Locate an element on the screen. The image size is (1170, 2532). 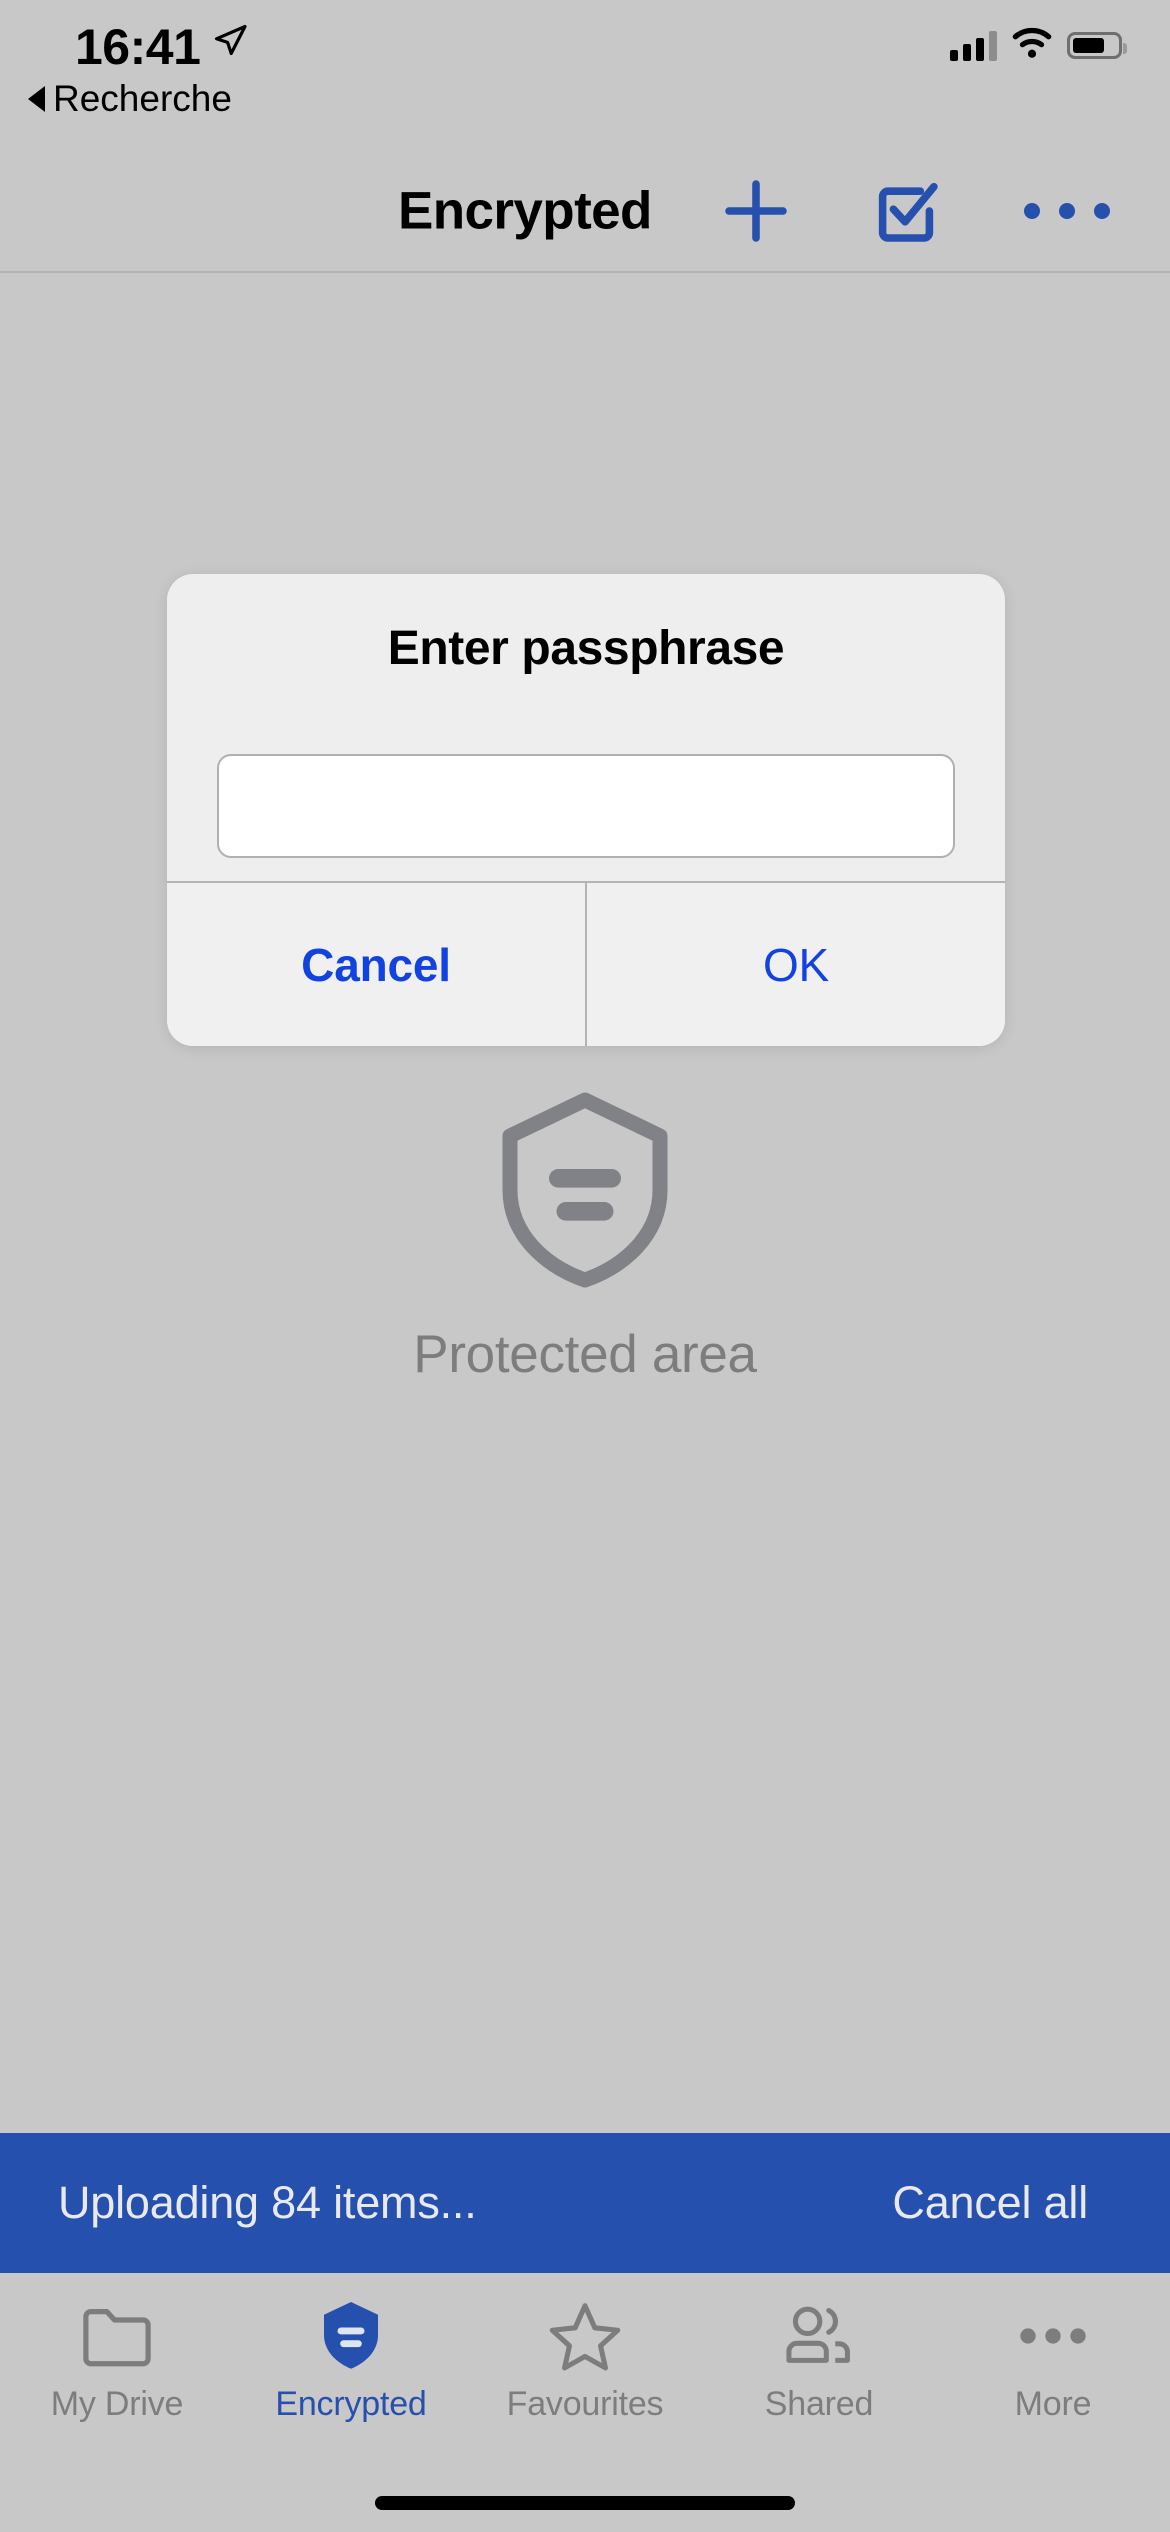
add-button is located at coordinates (756, 211).